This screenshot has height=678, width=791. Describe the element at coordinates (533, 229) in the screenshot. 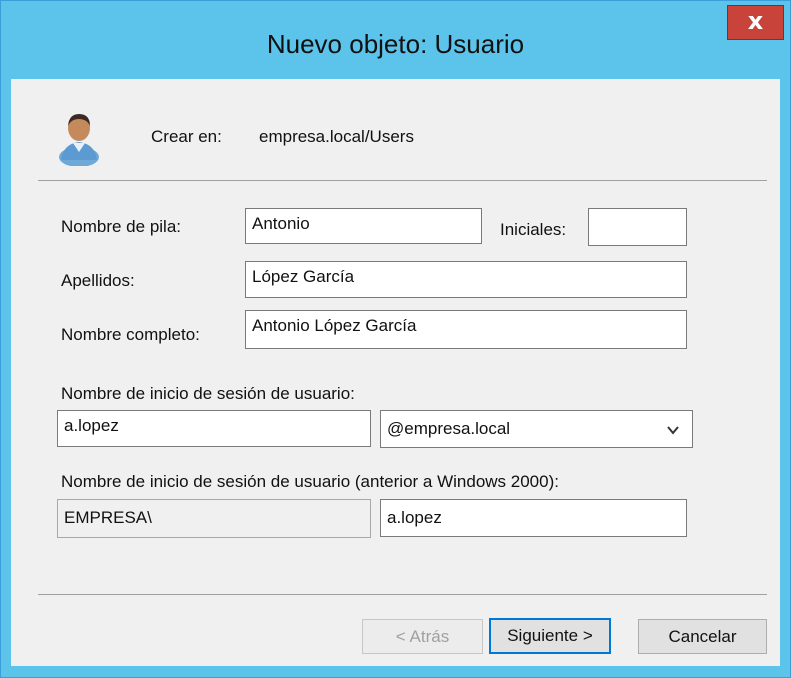

I see `initials-label: Iniciales:` at that location.